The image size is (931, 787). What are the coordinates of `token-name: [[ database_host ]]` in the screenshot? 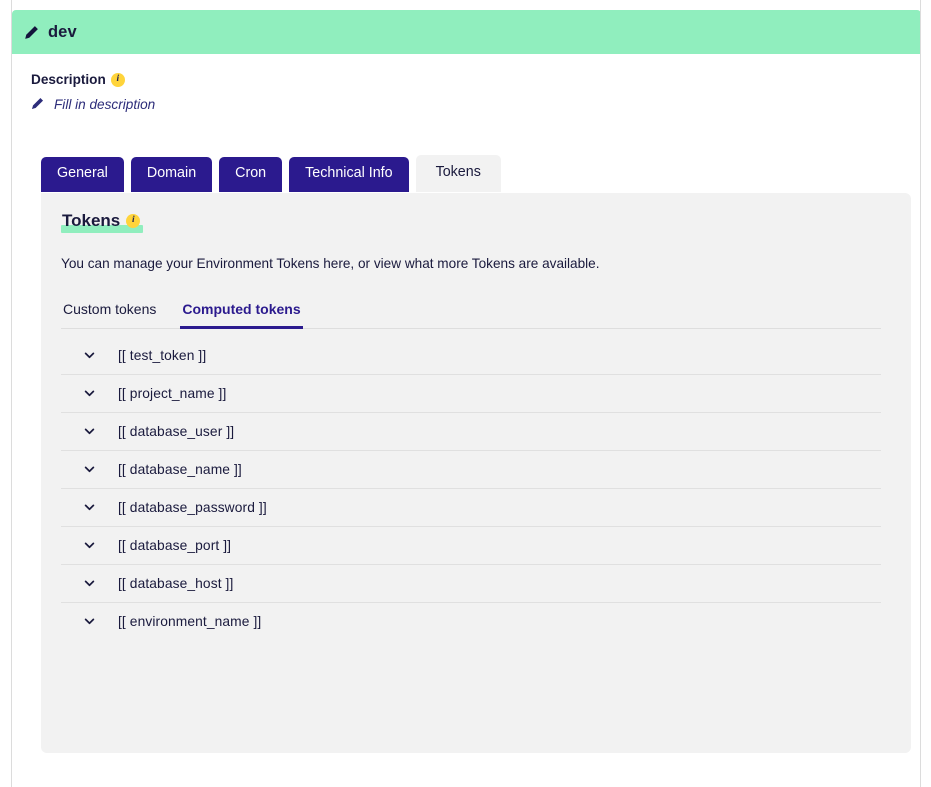 It's located at (176, 583).